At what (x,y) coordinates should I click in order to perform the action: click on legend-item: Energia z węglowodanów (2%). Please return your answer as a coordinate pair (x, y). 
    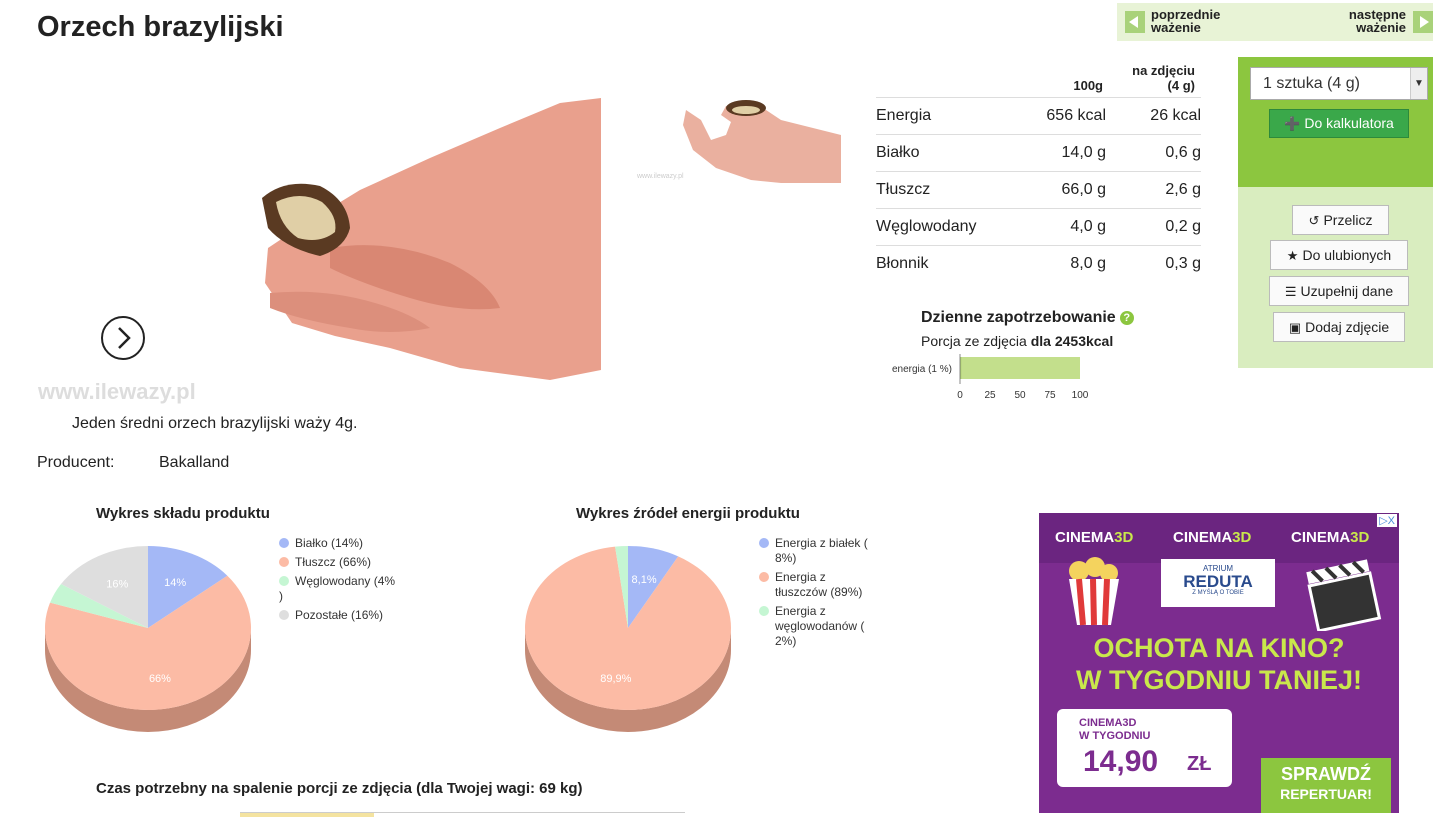
    Looking at the image, I should click on (819, 626).